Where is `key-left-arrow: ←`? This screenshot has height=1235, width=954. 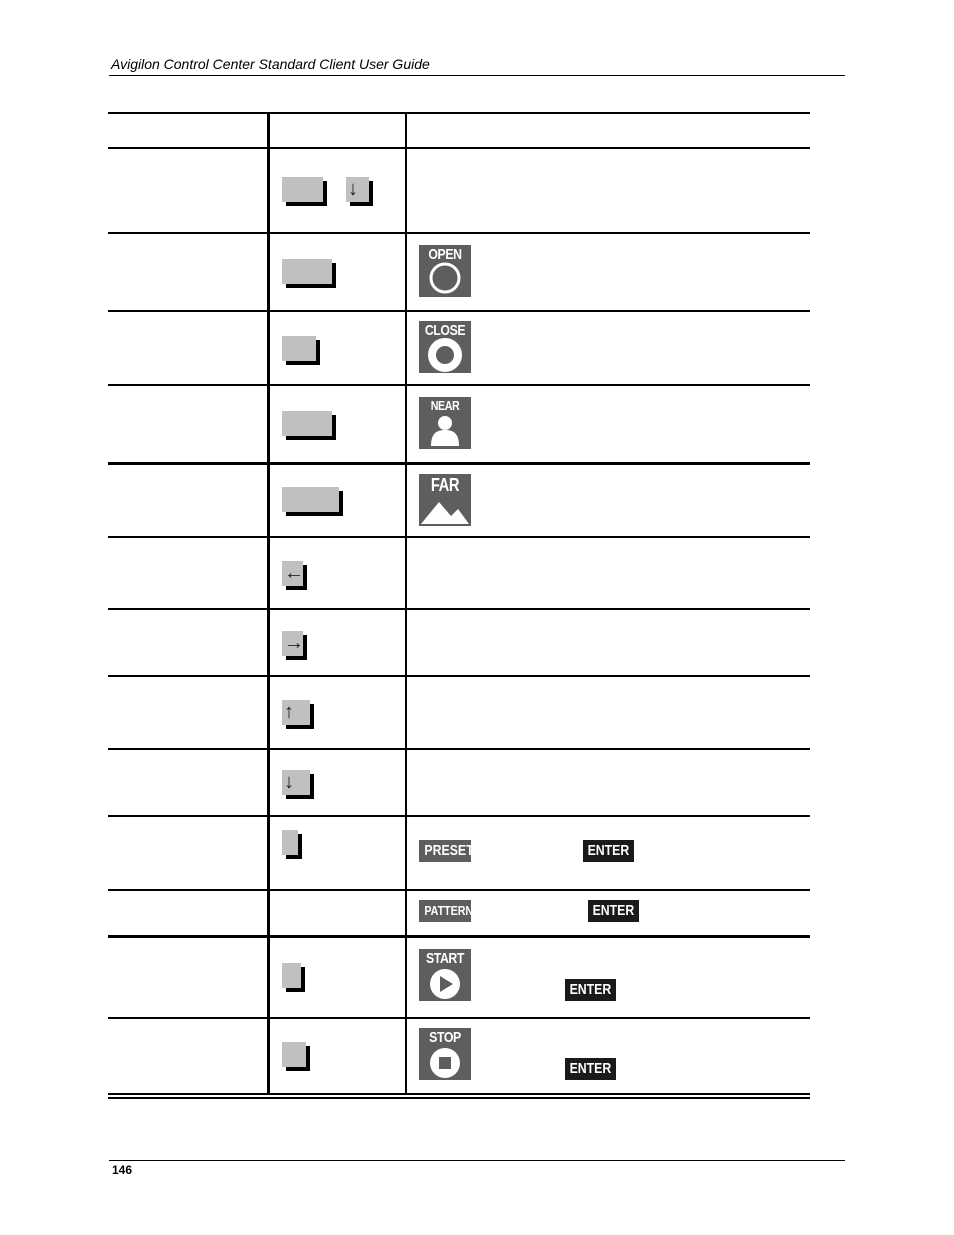
key-left-arrow: ← is located at coordinates (293, 573).